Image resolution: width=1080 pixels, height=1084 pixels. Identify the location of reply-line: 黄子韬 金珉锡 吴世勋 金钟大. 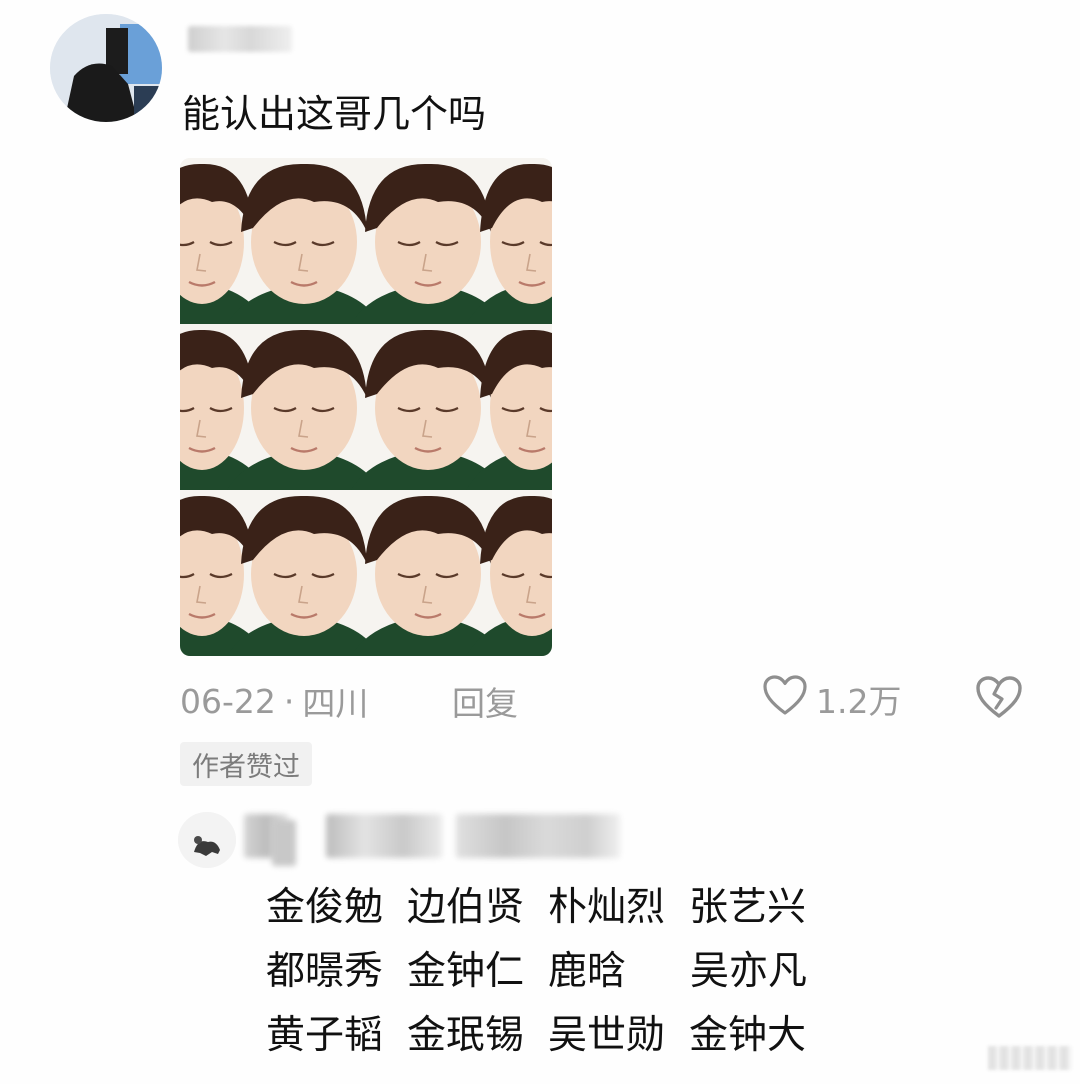
(548, 1036).